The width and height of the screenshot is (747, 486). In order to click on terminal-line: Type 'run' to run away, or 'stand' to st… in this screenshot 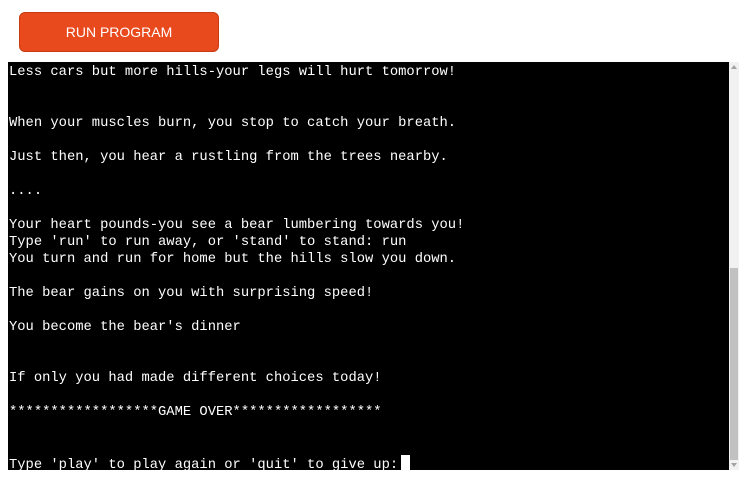, I will do `click(208, 242)`.